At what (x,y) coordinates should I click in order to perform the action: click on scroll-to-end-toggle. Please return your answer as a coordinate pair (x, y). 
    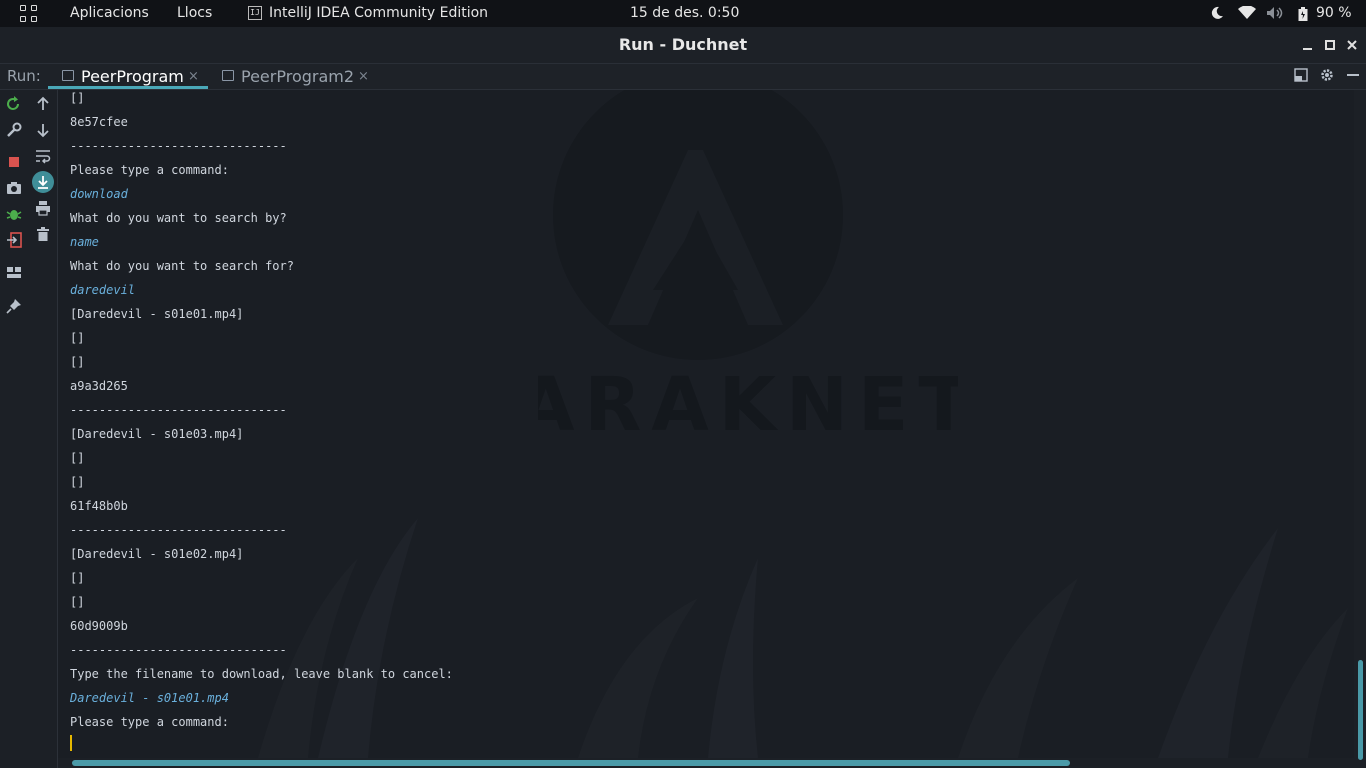
    Looking at the image, I should click on (43, 182).